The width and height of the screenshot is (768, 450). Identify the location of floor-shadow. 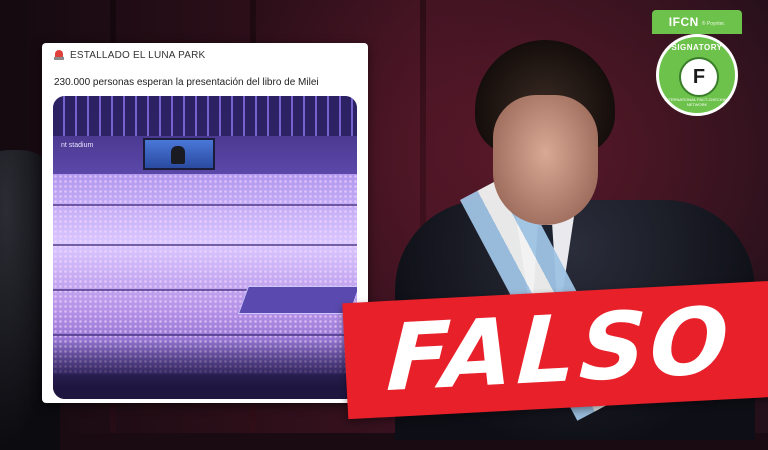
(205, 369).